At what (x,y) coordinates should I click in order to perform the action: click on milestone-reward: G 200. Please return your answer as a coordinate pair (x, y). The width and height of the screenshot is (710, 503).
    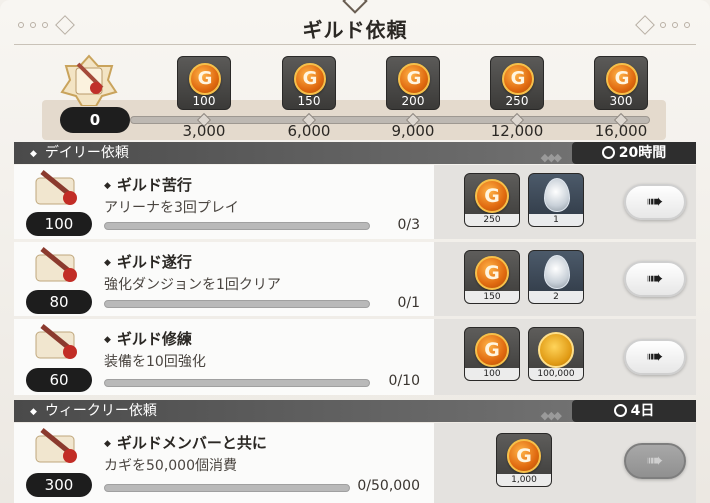
    Looking at the image, I should click on (413, 83).